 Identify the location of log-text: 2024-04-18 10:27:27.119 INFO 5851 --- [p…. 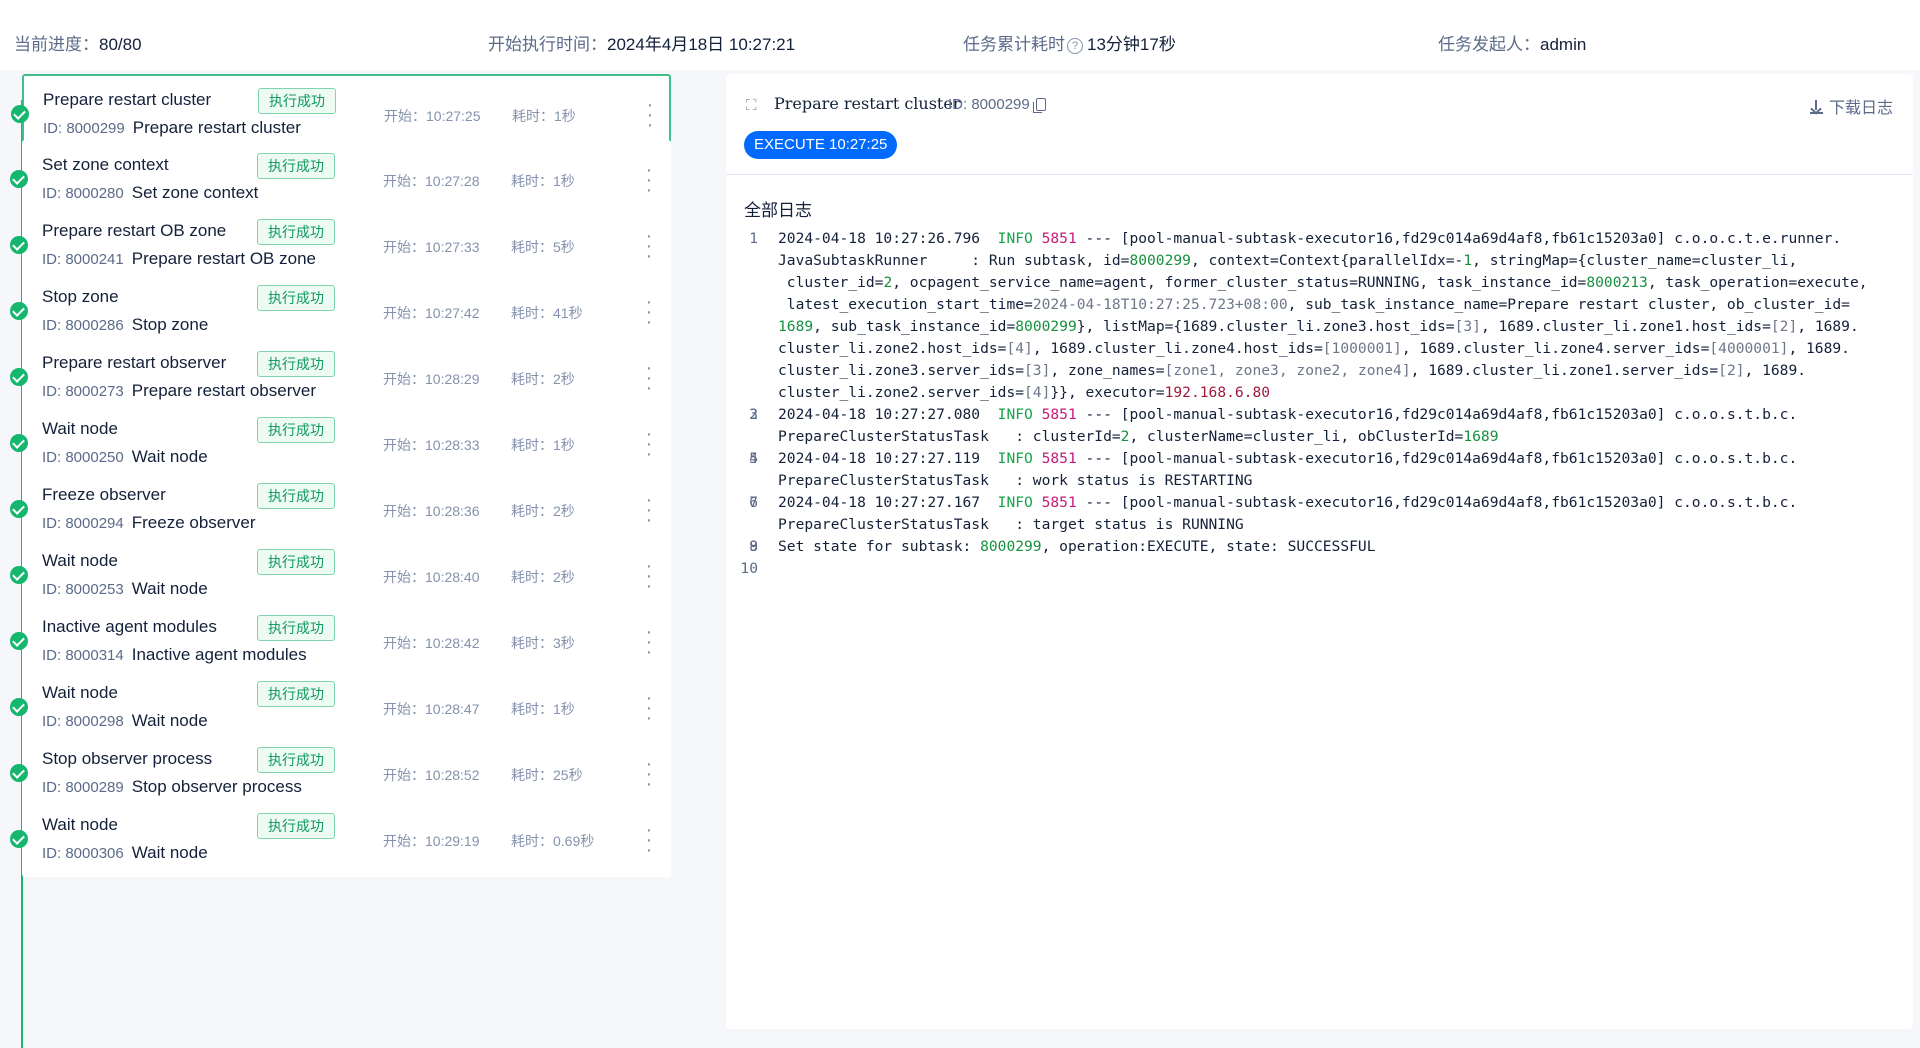
(1287, 458).